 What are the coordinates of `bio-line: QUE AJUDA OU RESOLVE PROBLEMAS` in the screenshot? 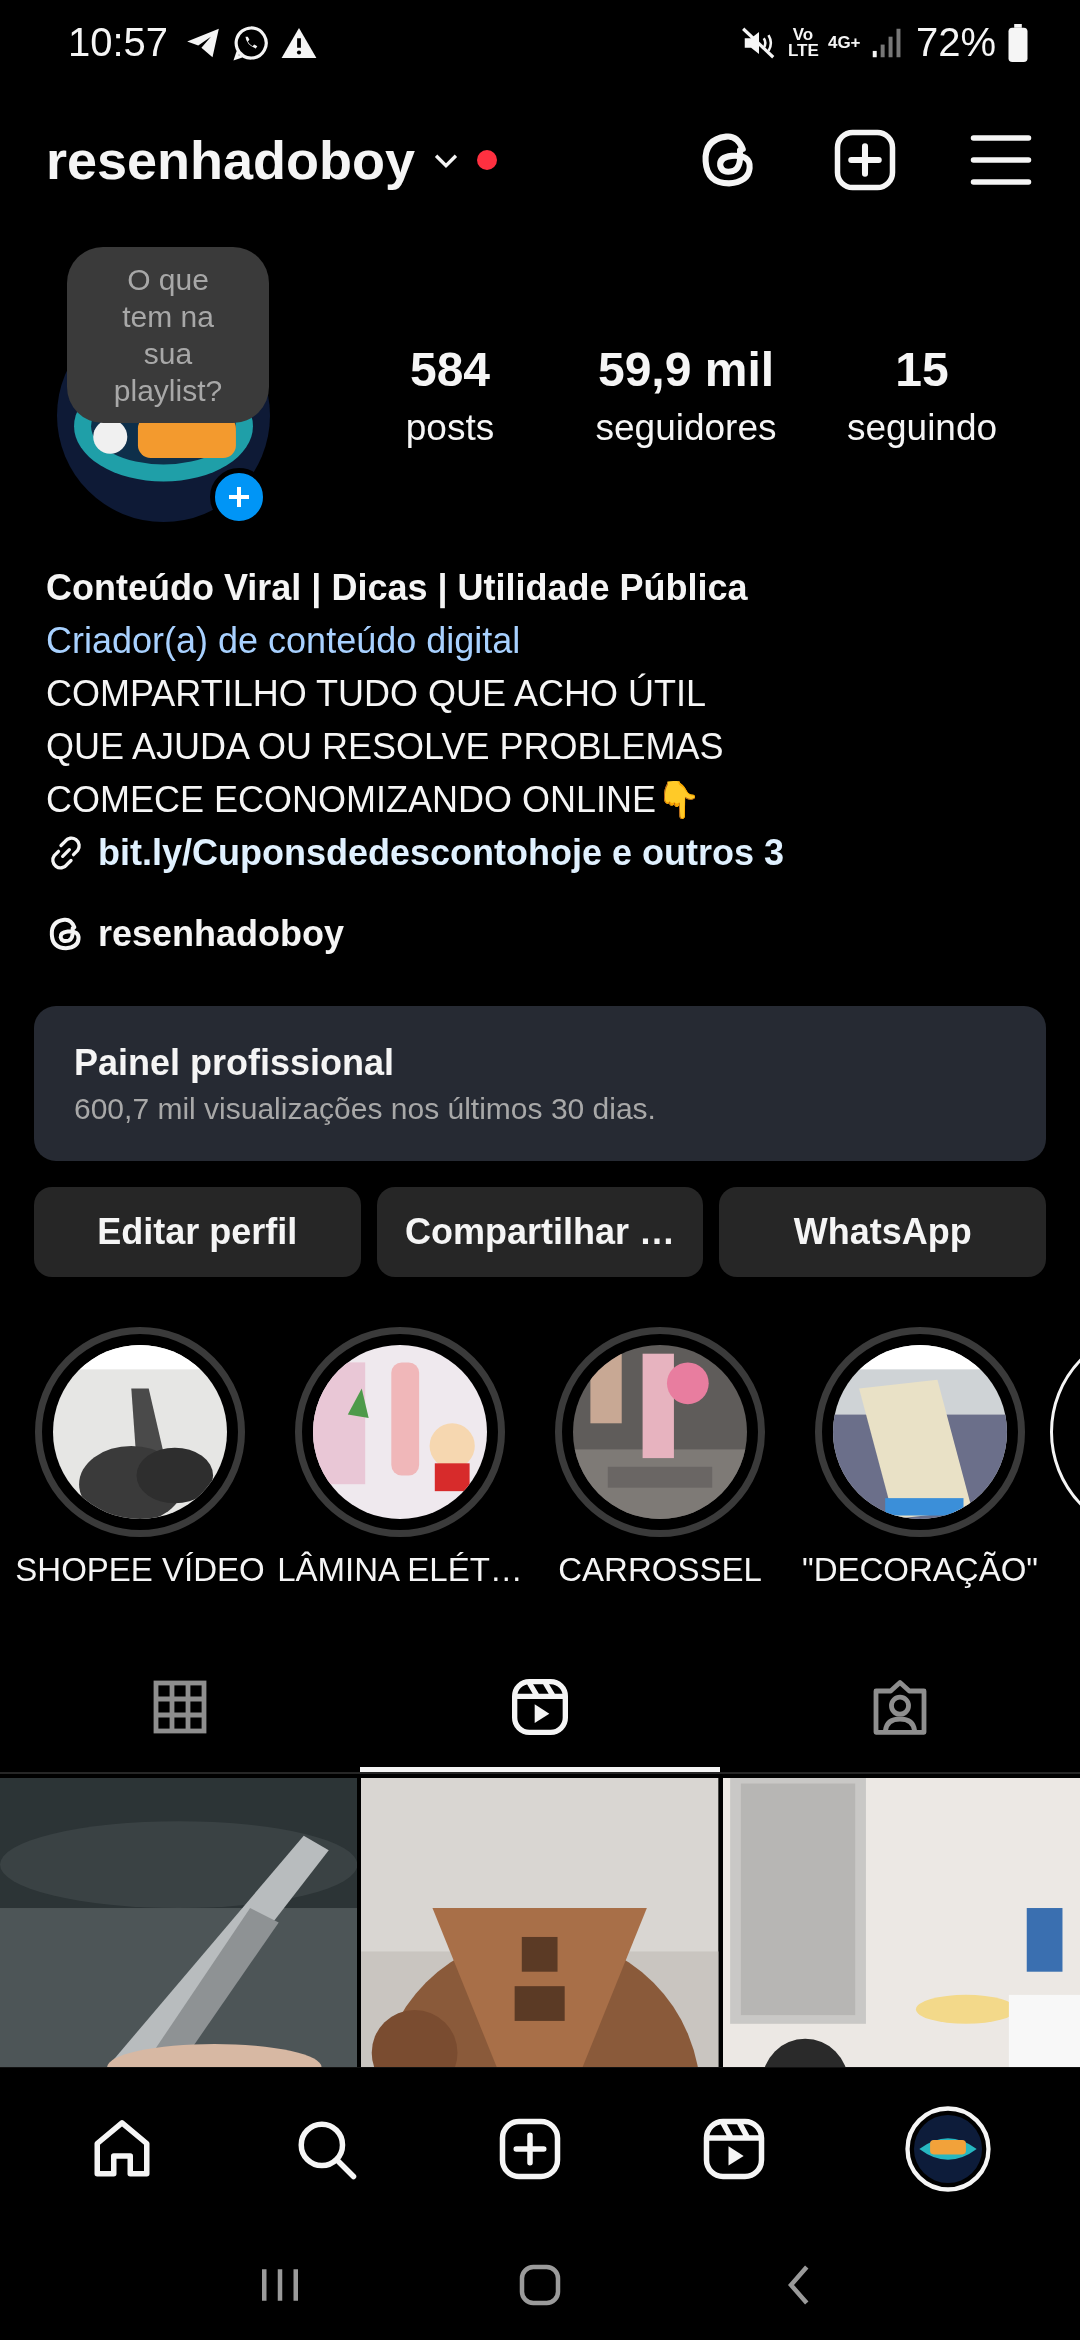 It's located at (385, 747).